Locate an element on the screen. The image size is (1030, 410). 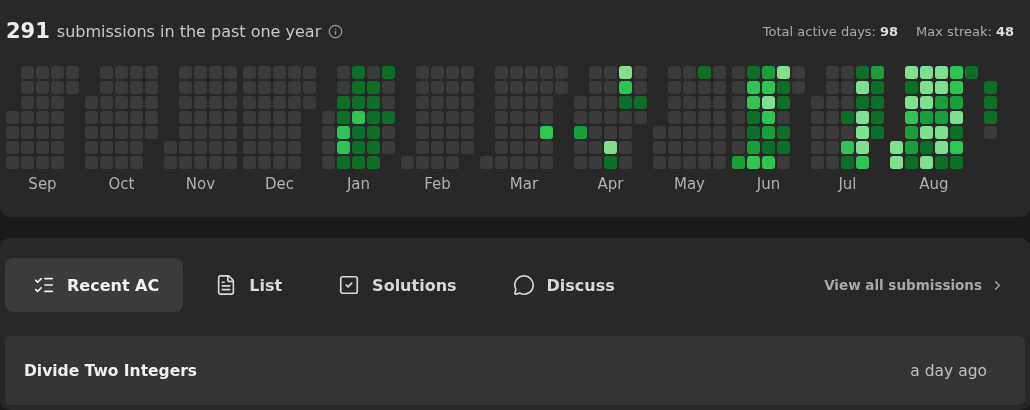
problem-title: Divide Two Integers is located at coordinates (111, 370).